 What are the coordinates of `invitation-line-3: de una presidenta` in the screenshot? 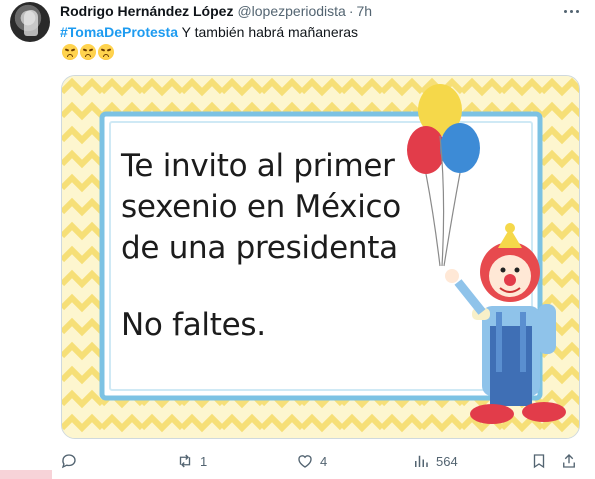 It's located at (259, 248).